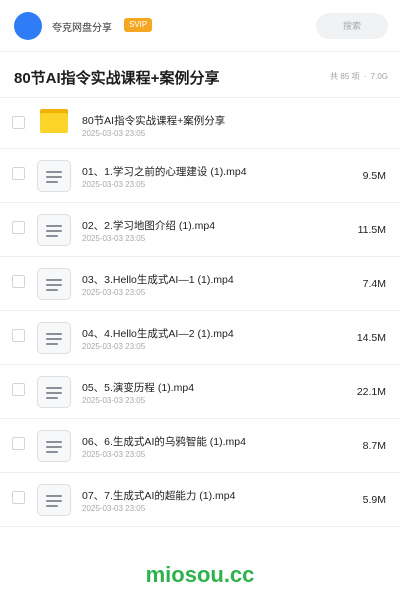 The image size is (400, 600). I want to click on item-name: 02、2.学习地图介绍 (1).mp4, so click(148, 225).